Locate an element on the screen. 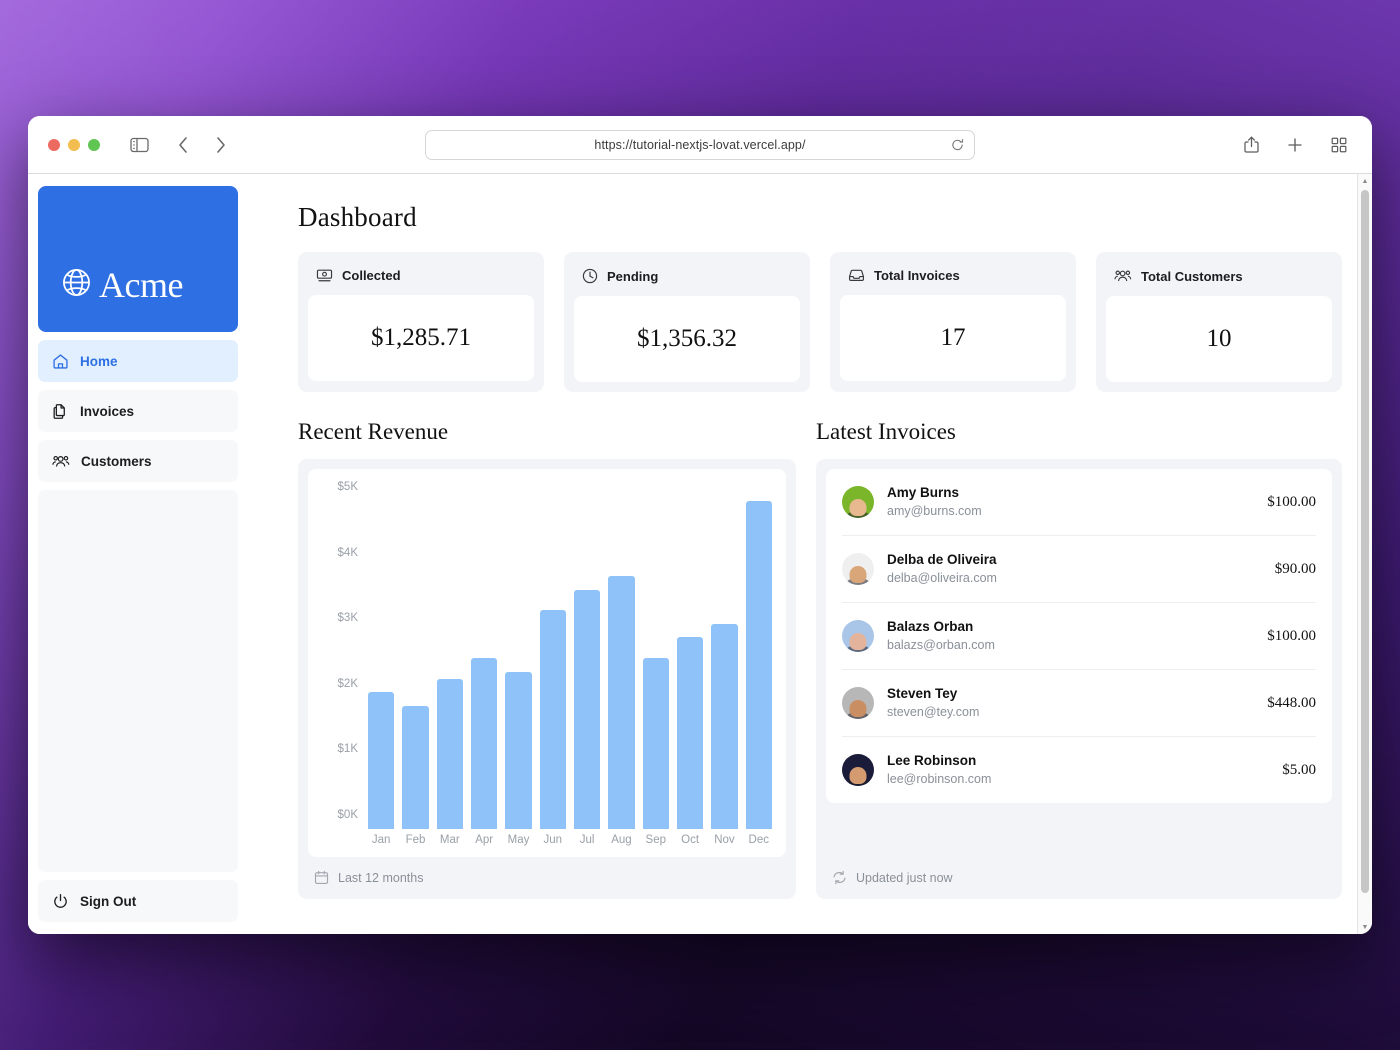 The image size is (1400, 1050). invoice-customer: Delba de Oliveira delba@oliveira.com is located at coordinates (942, 569).